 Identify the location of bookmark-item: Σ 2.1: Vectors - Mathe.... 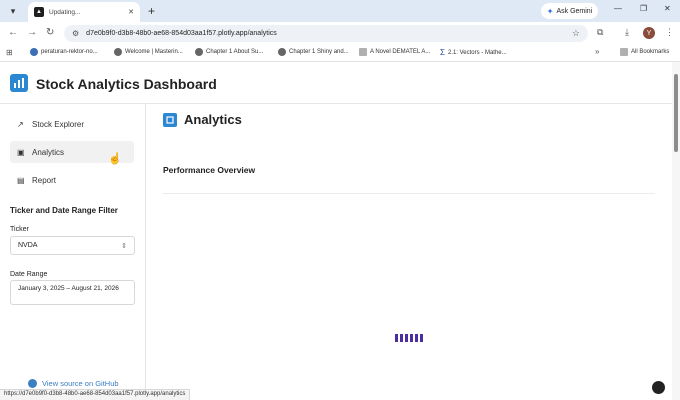
(473, 52).